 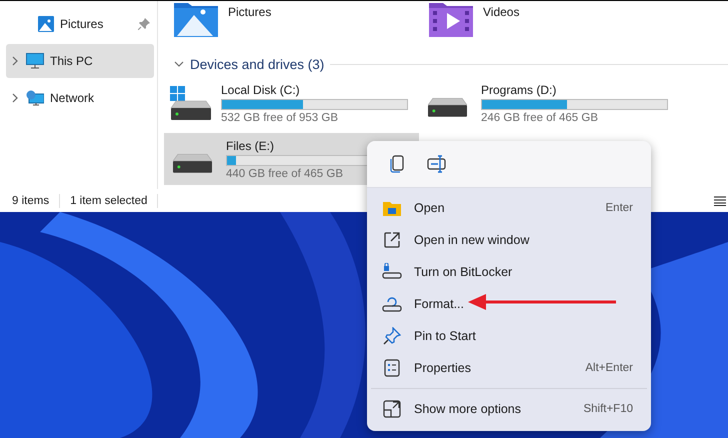 I want to click on more-options-icon, so click(x=392, y=409).